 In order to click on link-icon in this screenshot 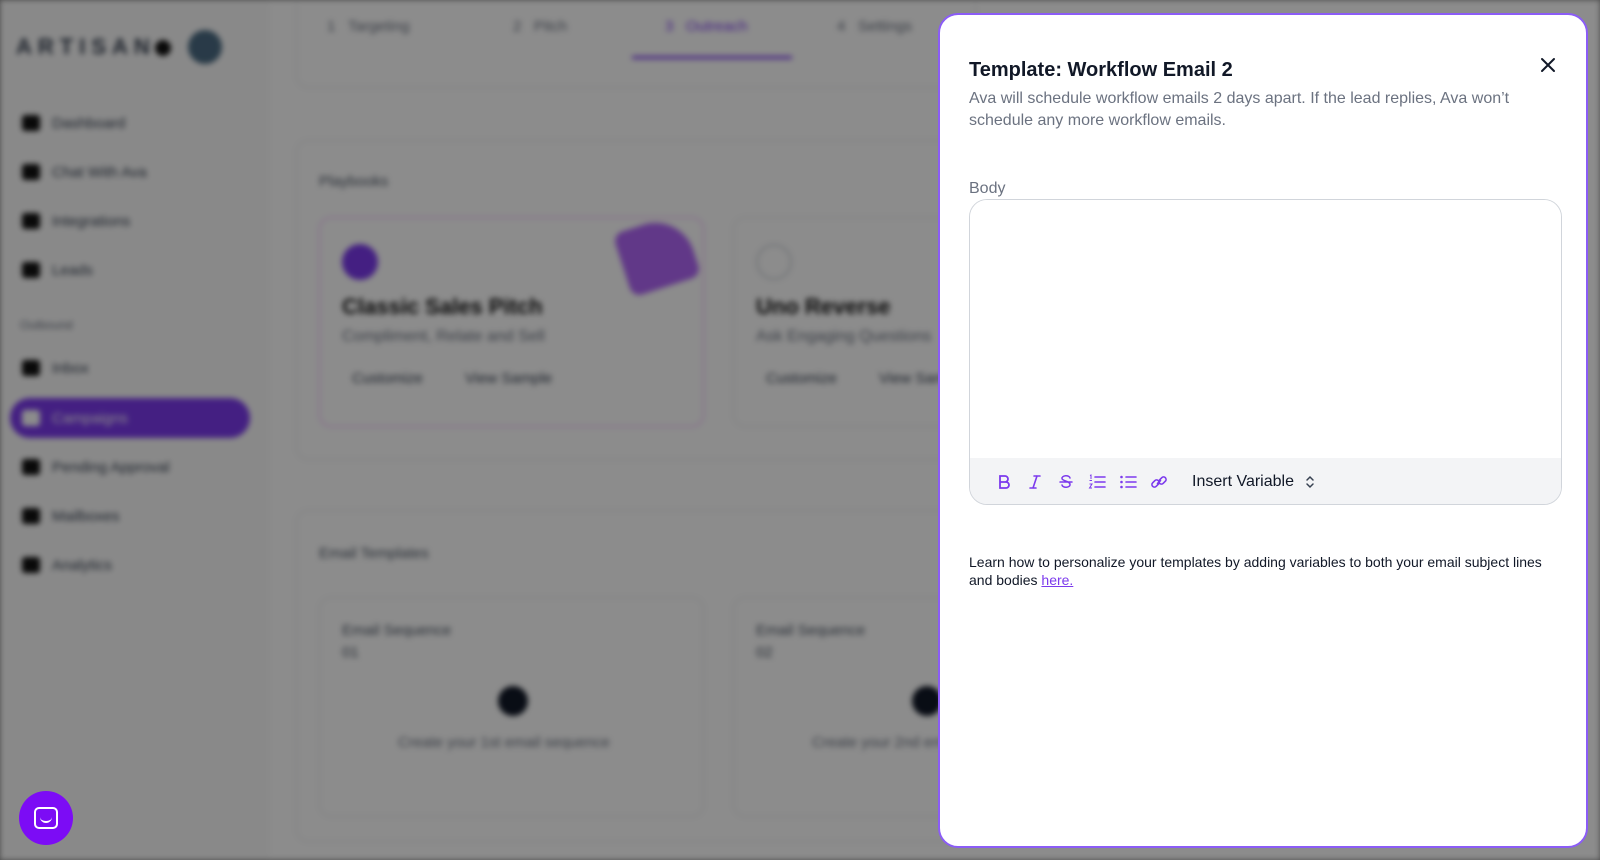, I will do `click(1159, 482)`.